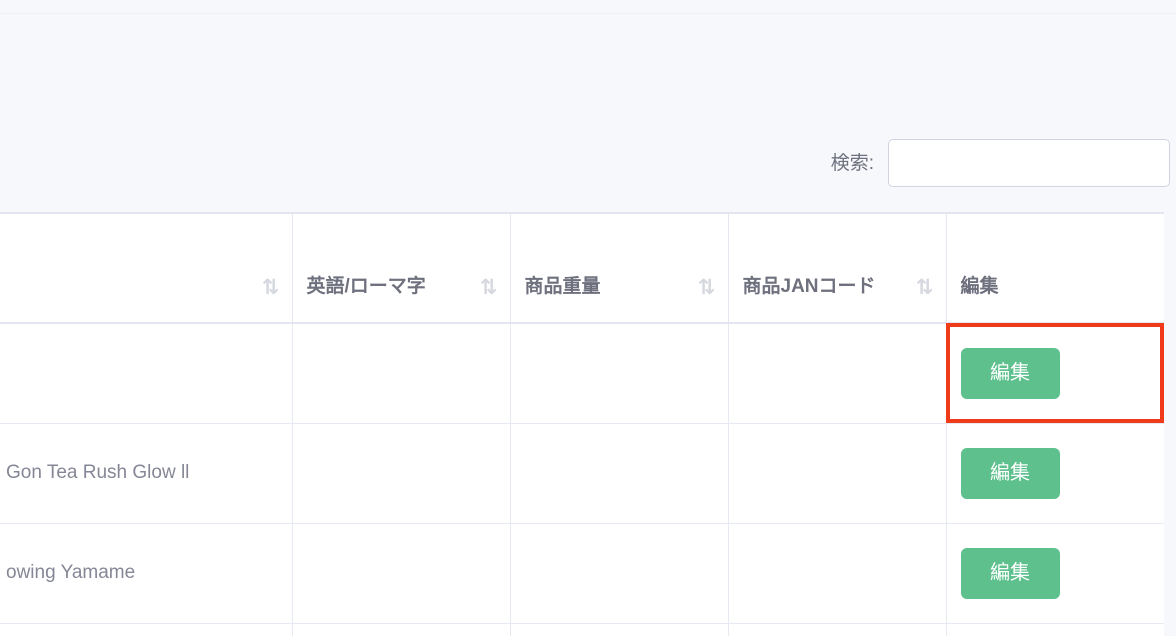 Image resolution: width=1176 pixels, height=636 pixels. What do you see at coordinates (979, 287) in the screenshot?
I see `column-header-edit-label: 編集` at bounding box center [979, 287].